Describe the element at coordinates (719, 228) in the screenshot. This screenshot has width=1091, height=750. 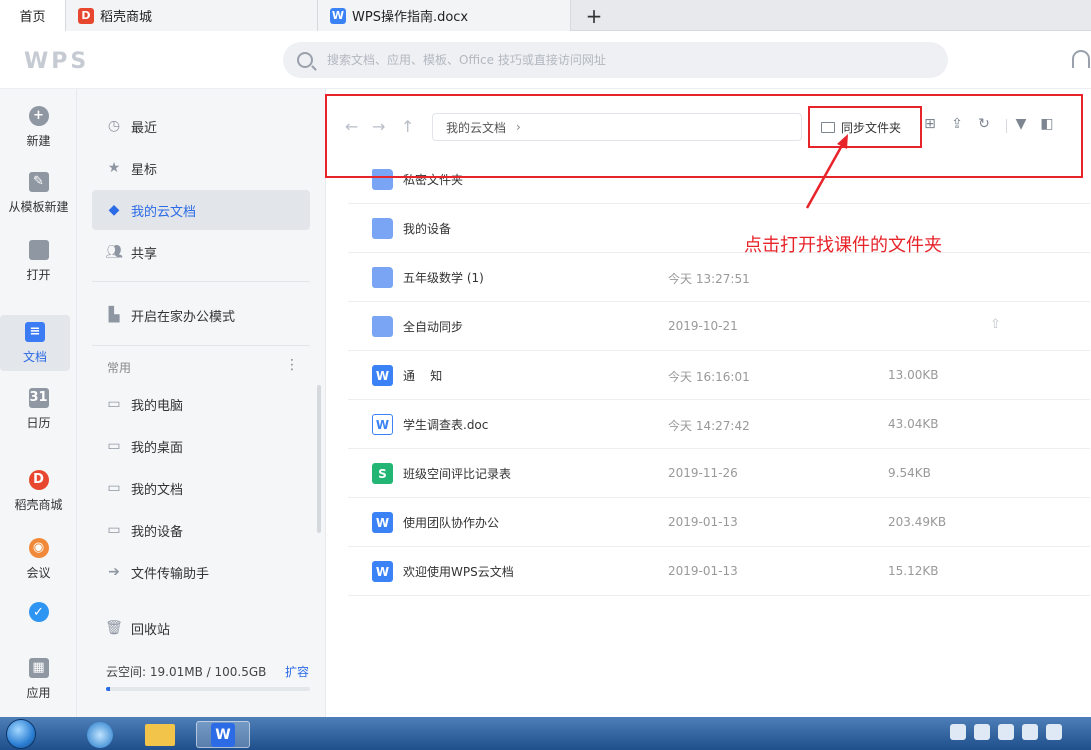
I see `file-row: 我的设备` at that location.